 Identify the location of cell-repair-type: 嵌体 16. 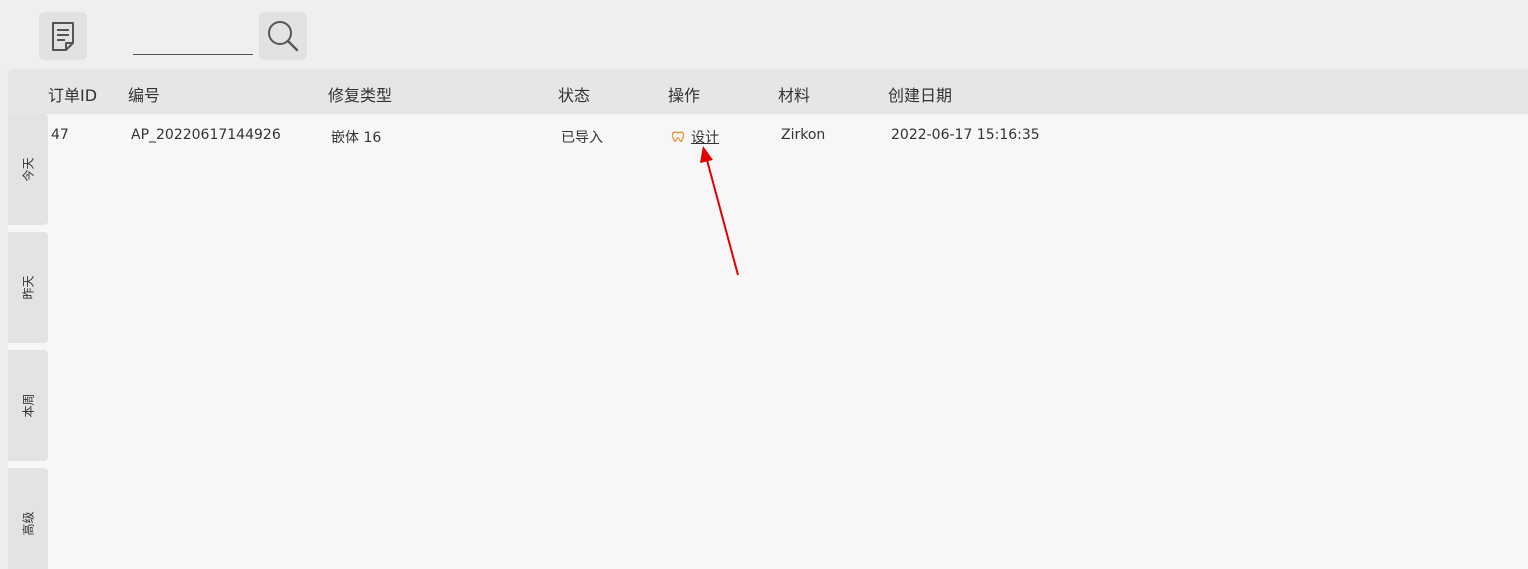
(356, 138).